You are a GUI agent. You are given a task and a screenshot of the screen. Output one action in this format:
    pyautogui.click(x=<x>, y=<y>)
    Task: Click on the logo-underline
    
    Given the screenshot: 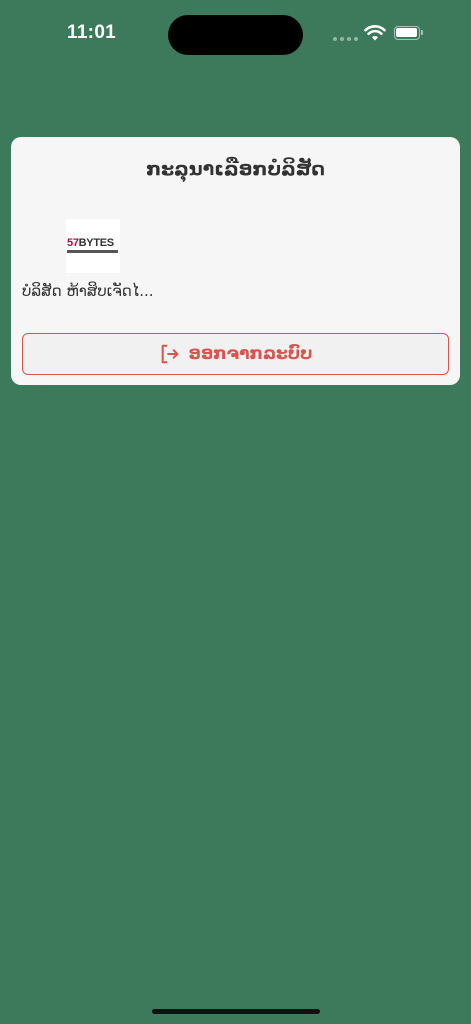 What is the action you would take?
    pyautogui.click(x=92, y=251)
    